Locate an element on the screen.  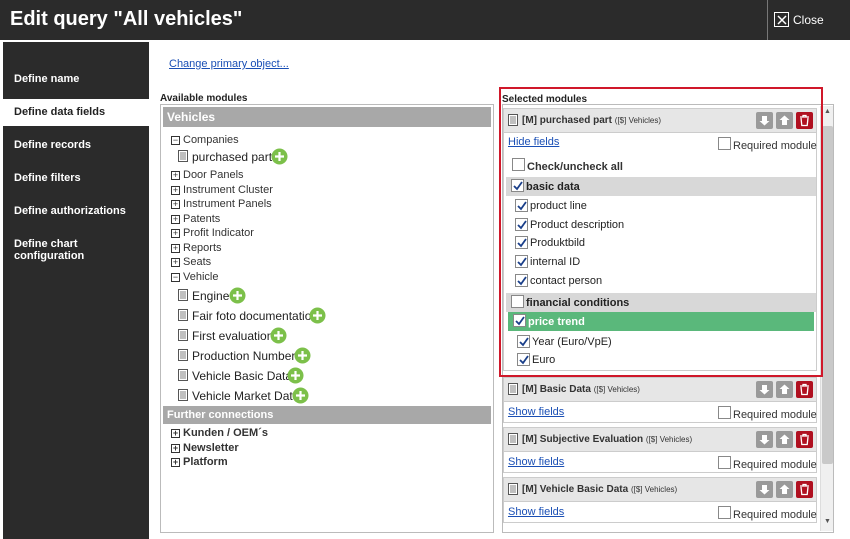
card-title: [M] Basic Data is located at coordinates (556, 389).